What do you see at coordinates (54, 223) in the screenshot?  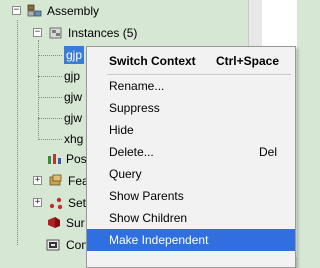 I see `surfaces-icon` at bounding box center [54, 223].